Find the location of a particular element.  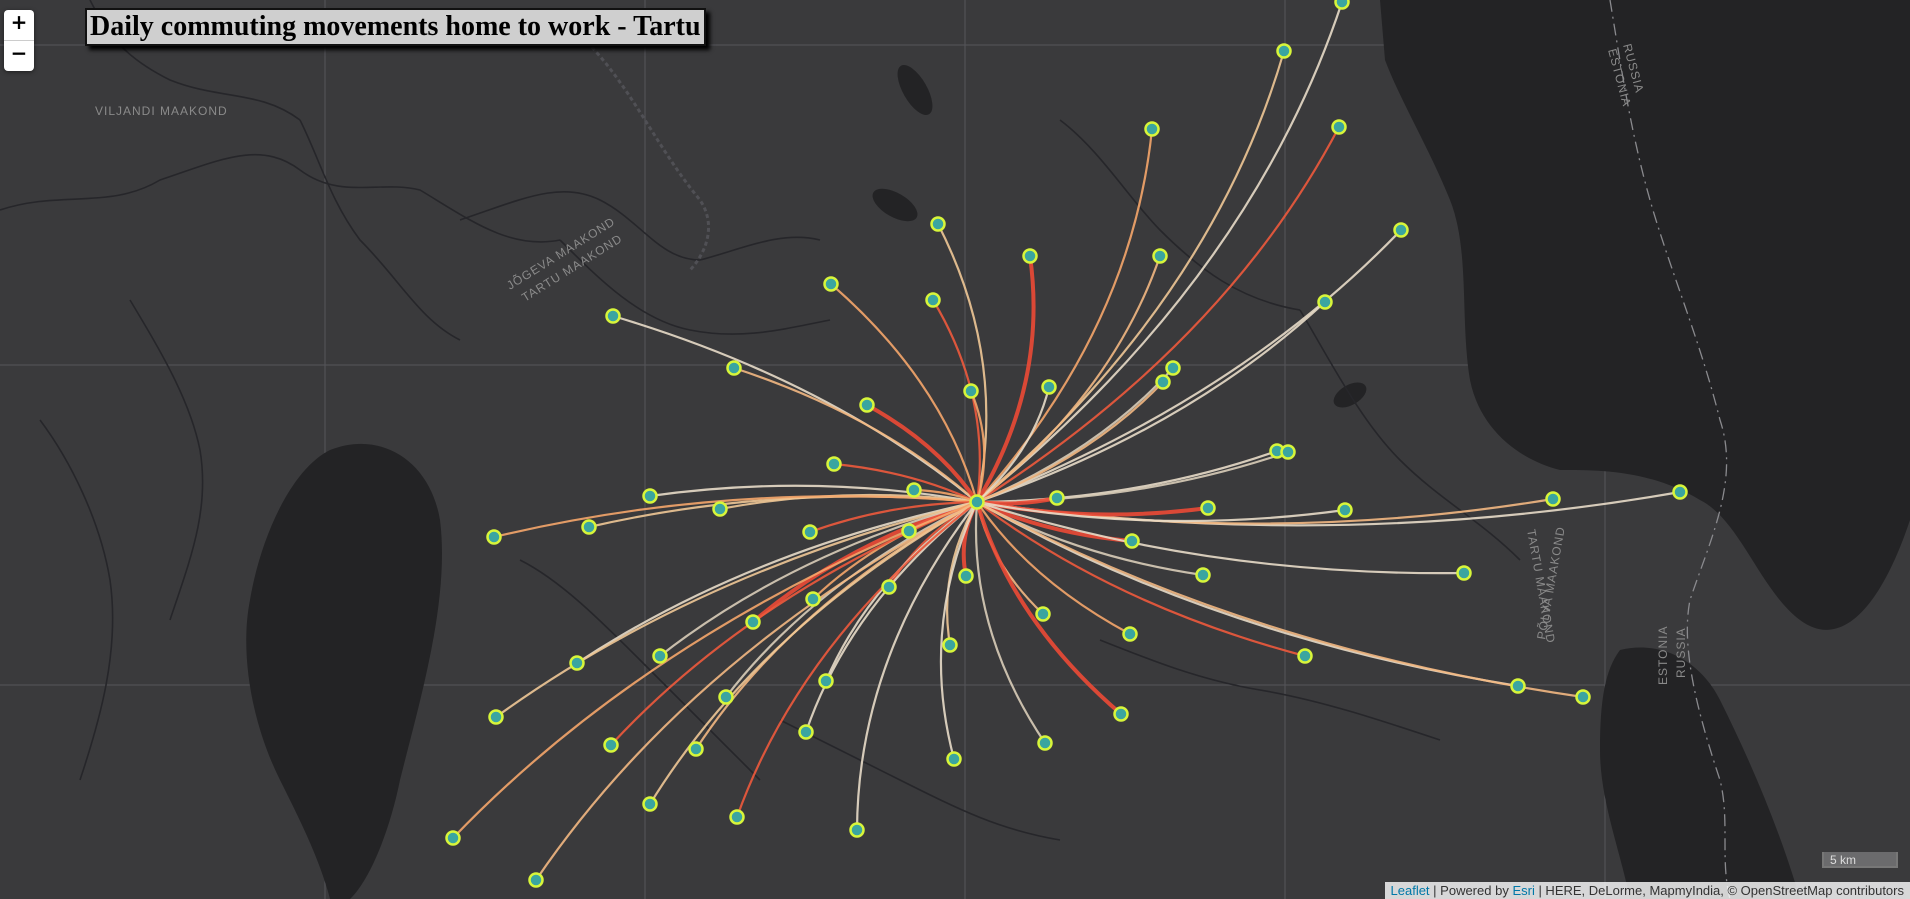

leaflet-link: Leaflet is located at coordinates (1410, 890).